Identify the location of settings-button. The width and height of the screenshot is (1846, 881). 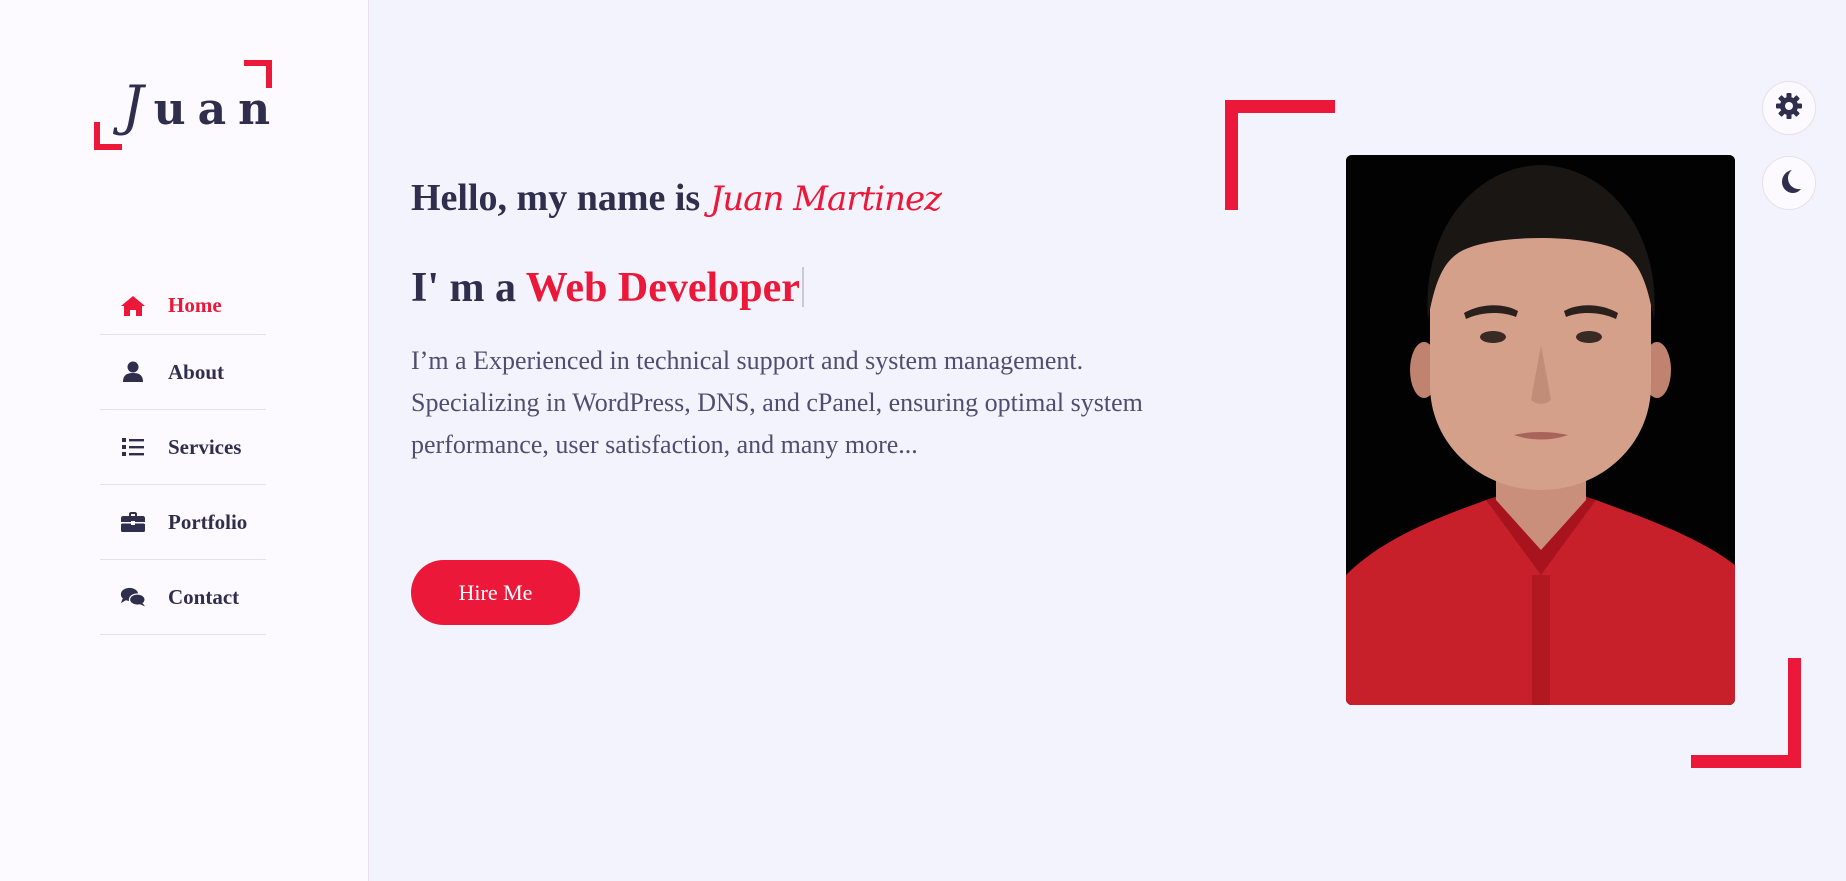
(1789, 108).